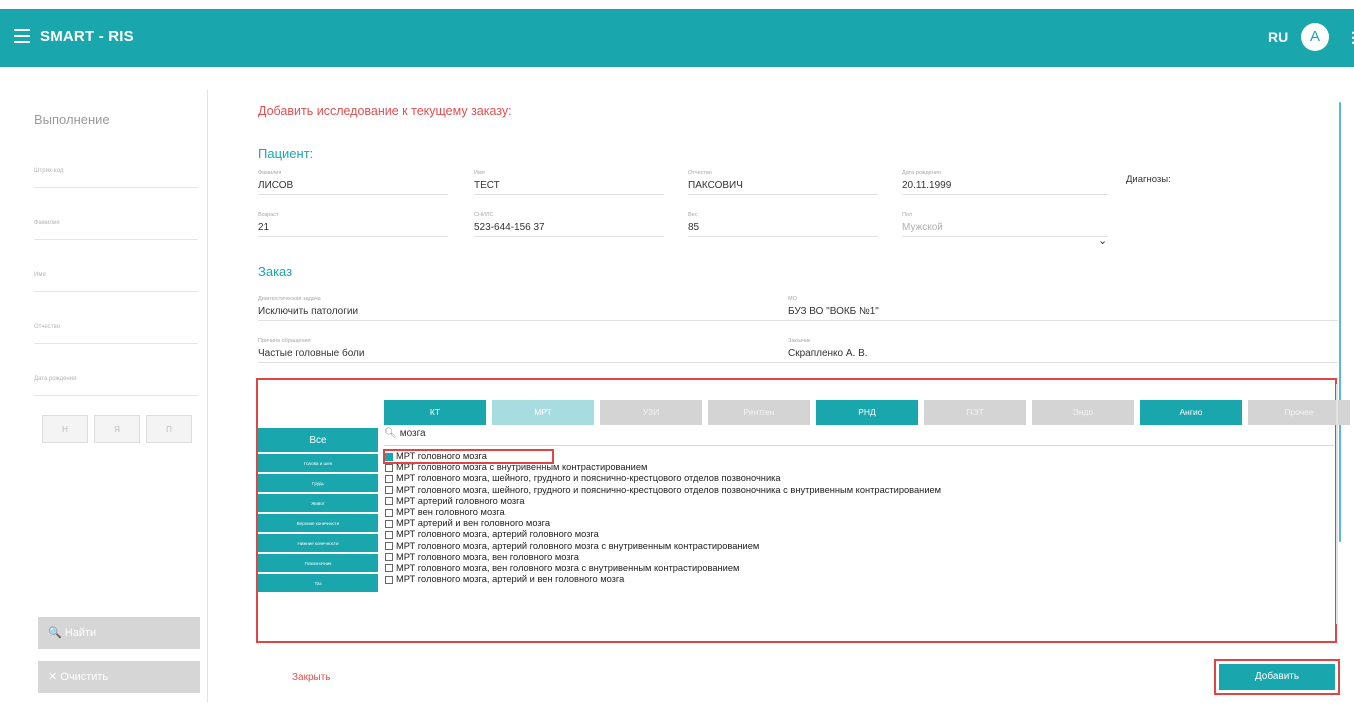 Image resolution: width=1354 pixels, height=709 pixels. What do you see at coordinates (318, 441) in the screenshot?
I see `body-part-filter: Все` at bounding box center [318, 441].